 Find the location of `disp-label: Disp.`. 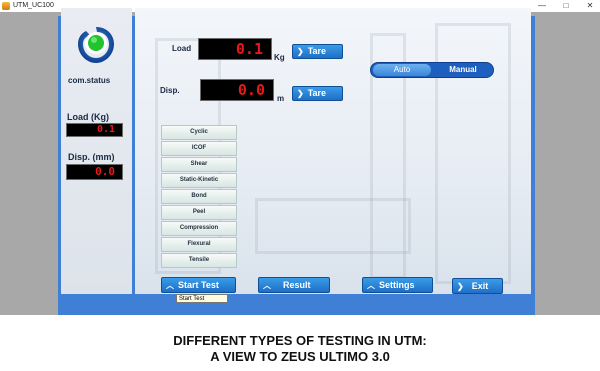

disp-label: Disp. is located at coordinates (170, 90).